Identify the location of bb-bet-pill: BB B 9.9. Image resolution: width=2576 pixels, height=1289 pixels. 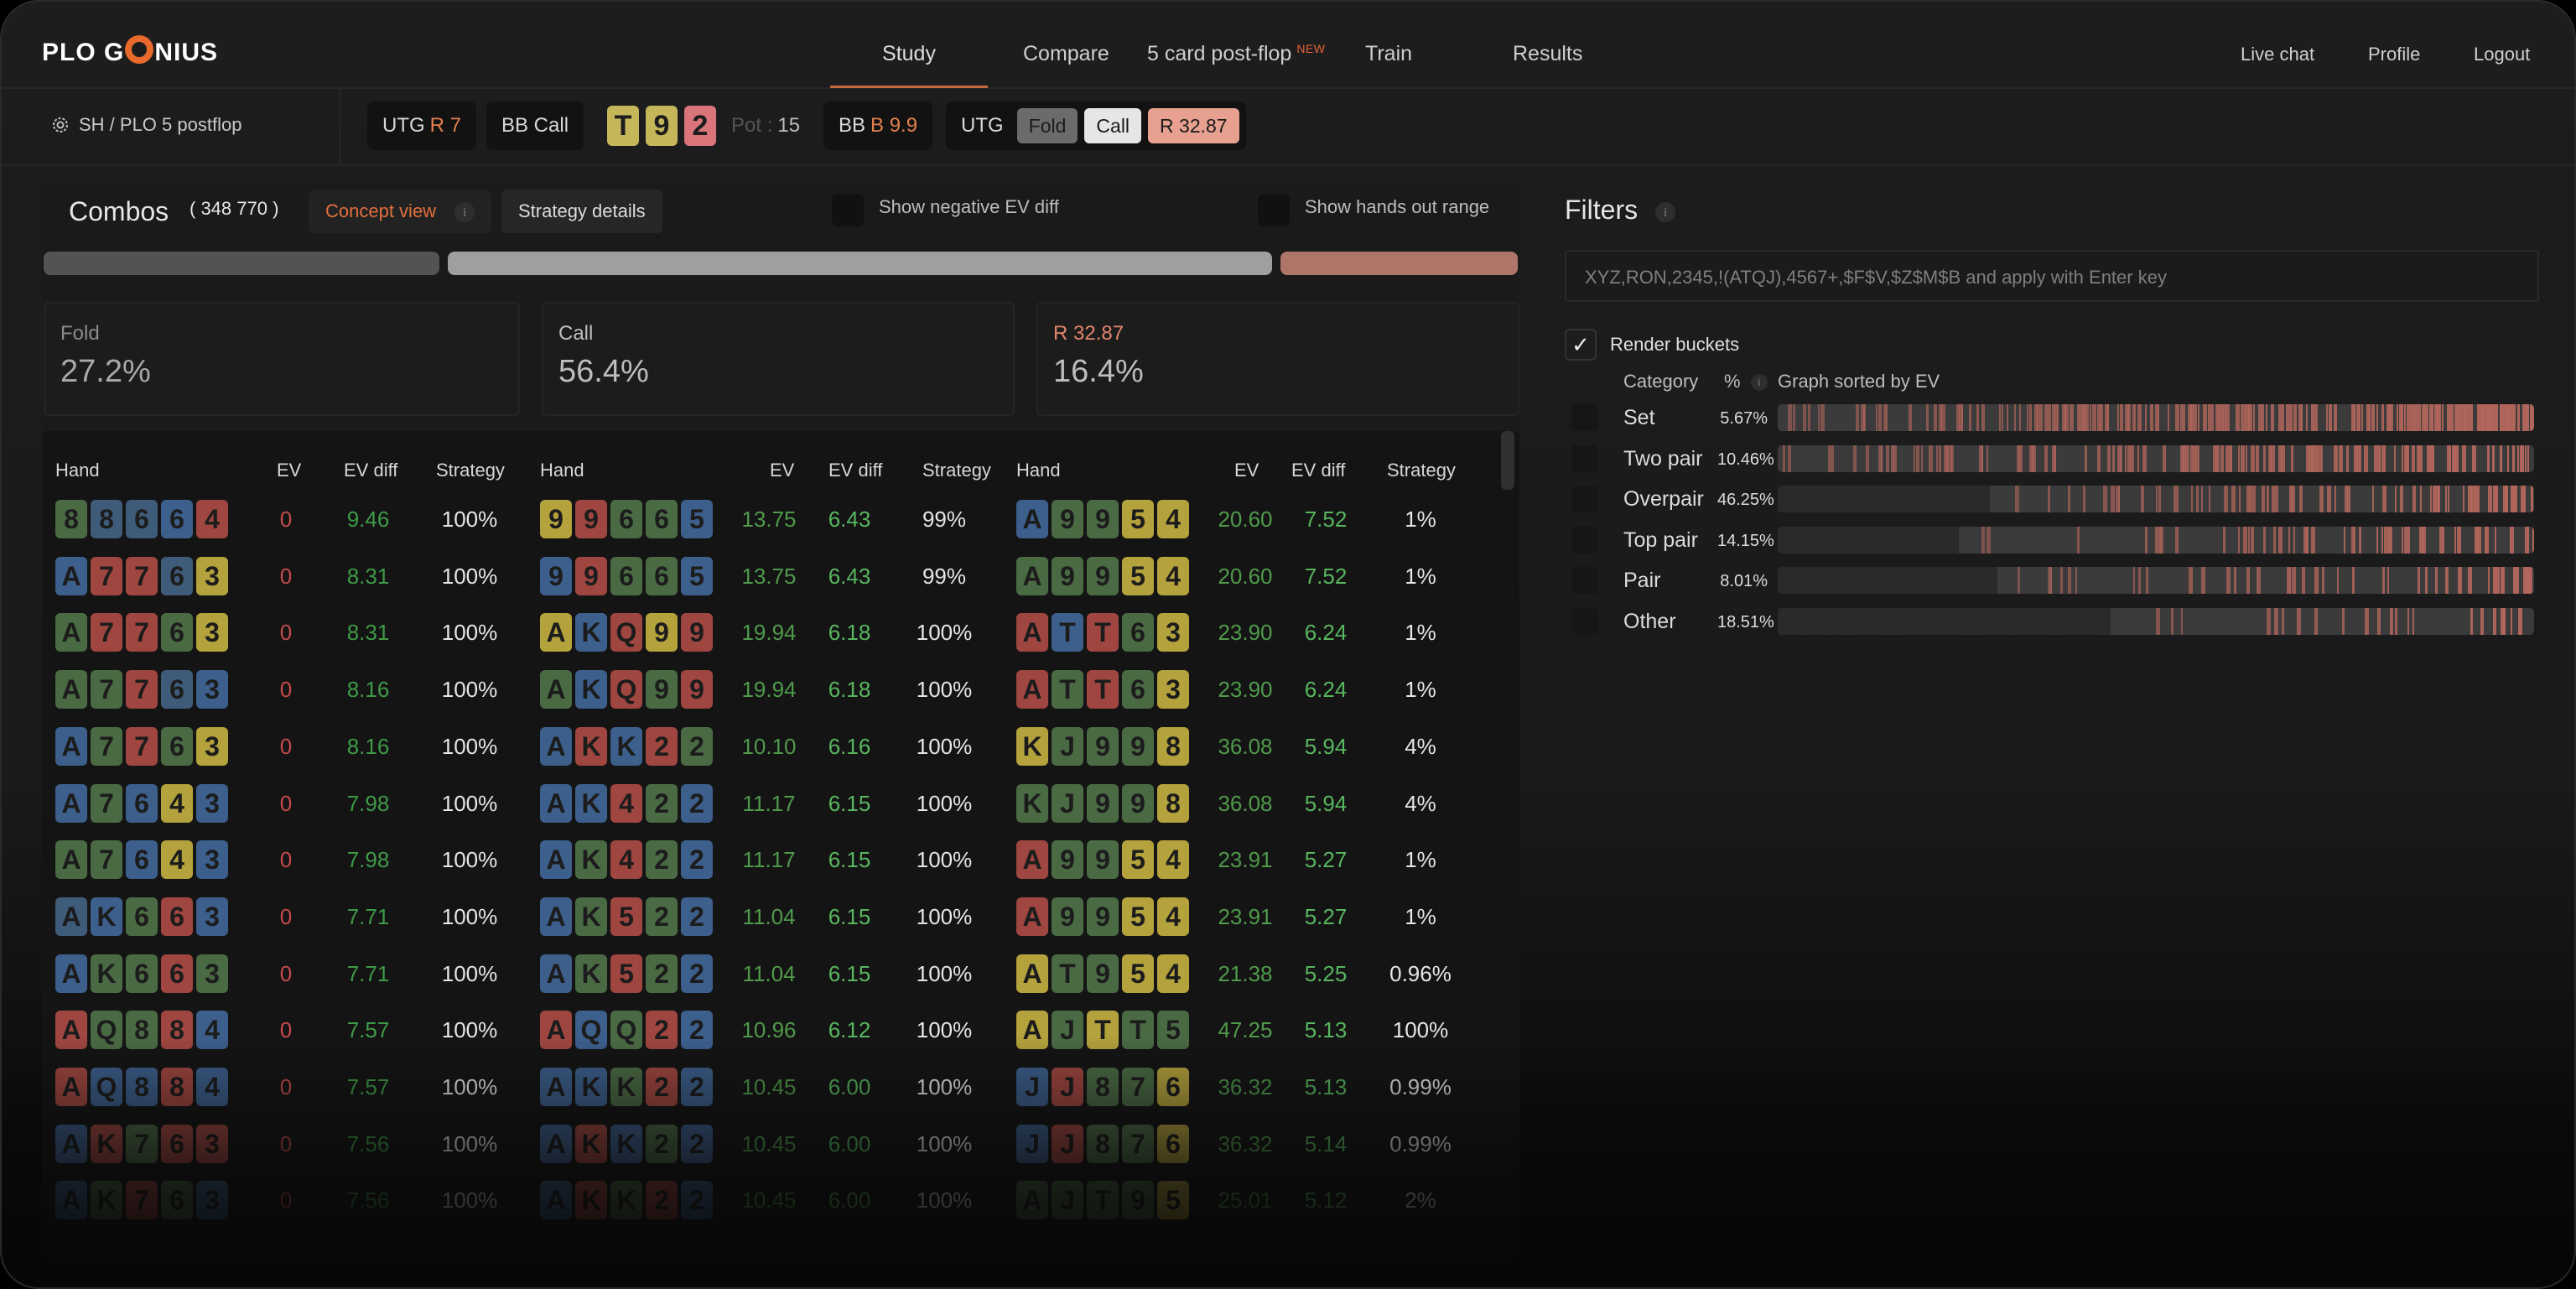
(878, 125).